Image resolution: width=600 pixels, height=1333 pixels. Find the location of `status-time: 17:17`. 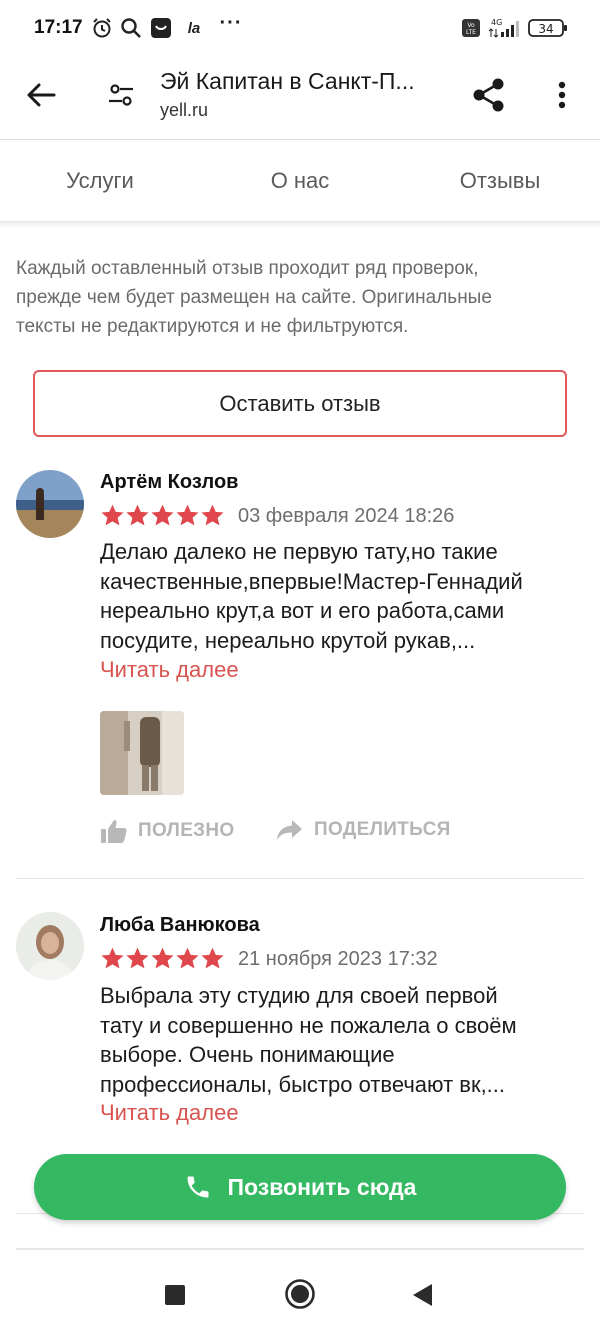

status-time: 17:17 is located at coordinates (58, 27).